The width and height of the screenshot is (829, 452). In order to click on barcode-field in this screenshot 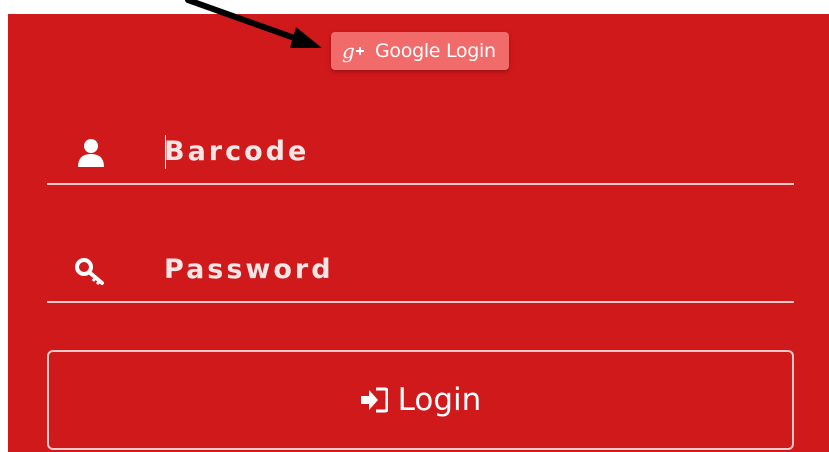, I will do `click(420, 155)`.